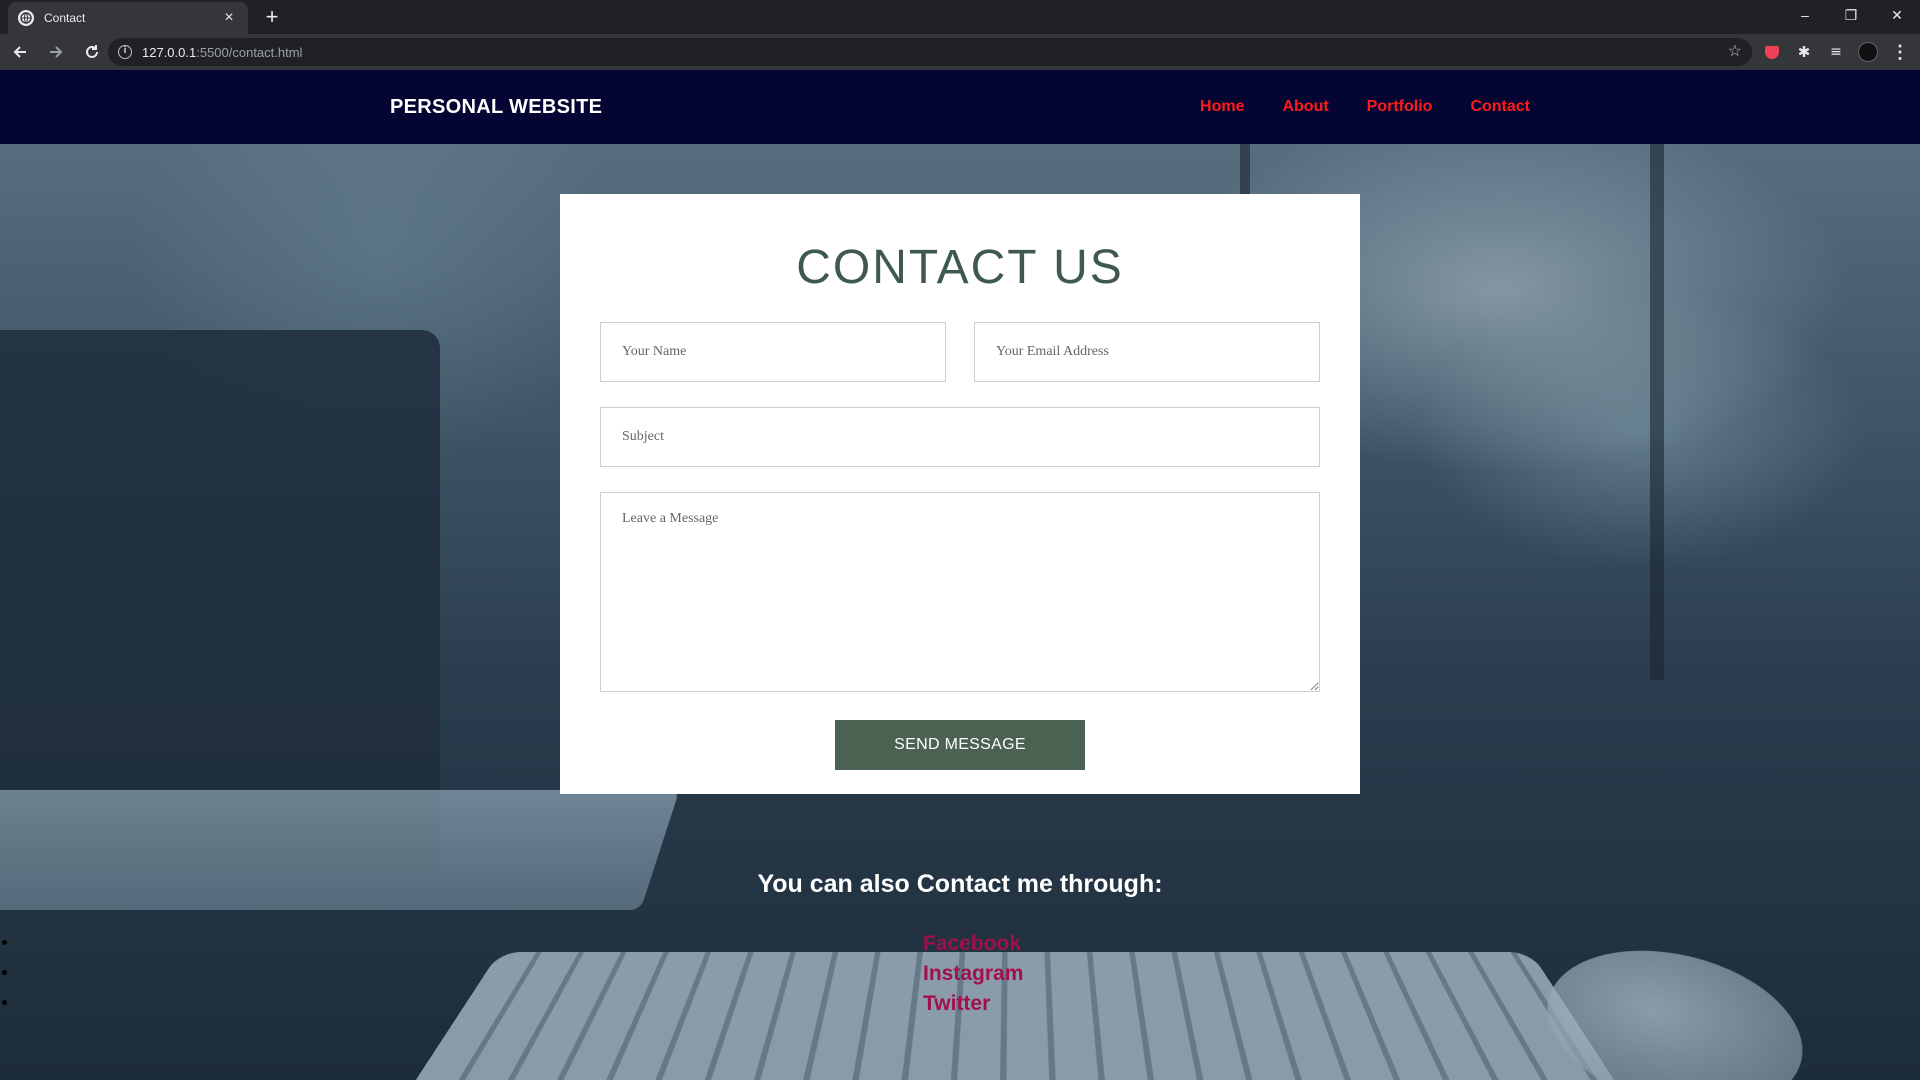  What do you see at coordinates (1804, 52) in the screenshot?
I see `puzzle-icon: ✱` at bounding box center [1804, 52].